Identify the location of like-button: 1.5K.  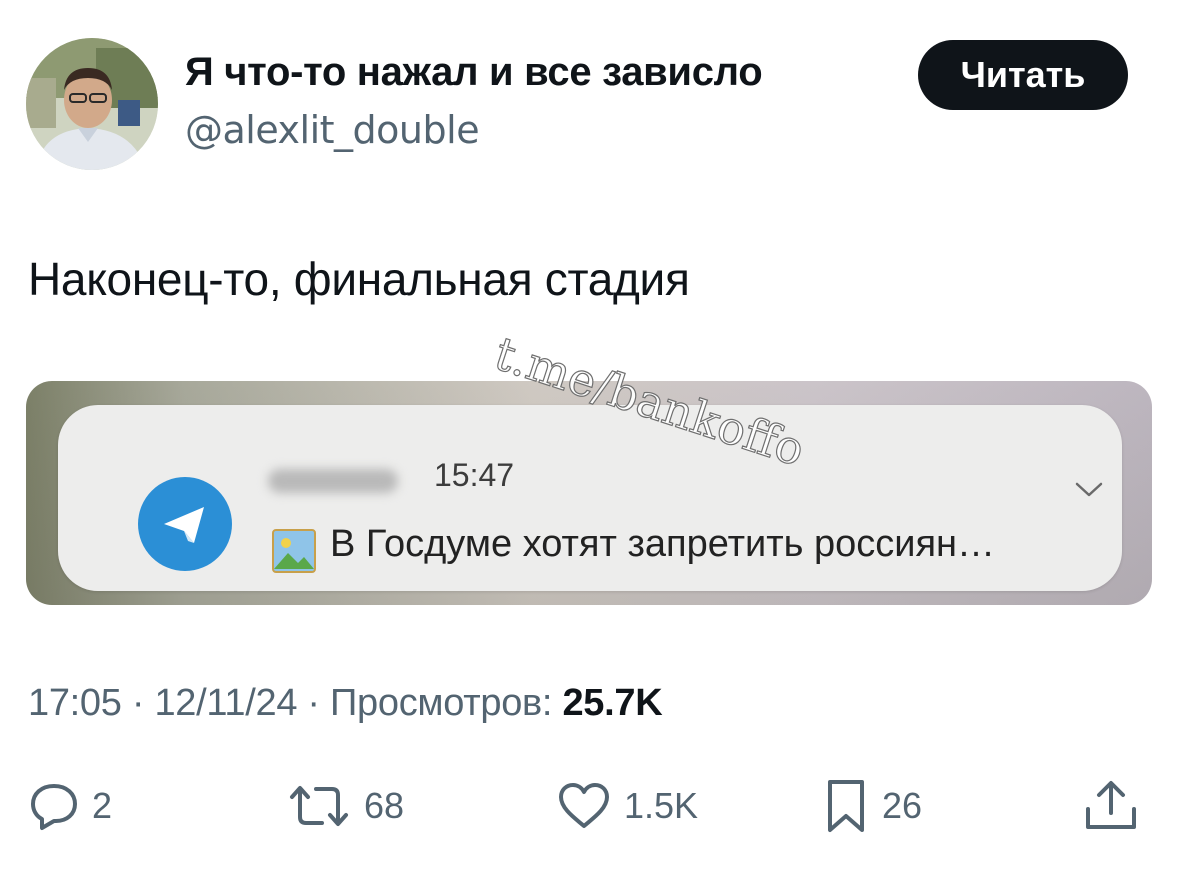
(627, 806).